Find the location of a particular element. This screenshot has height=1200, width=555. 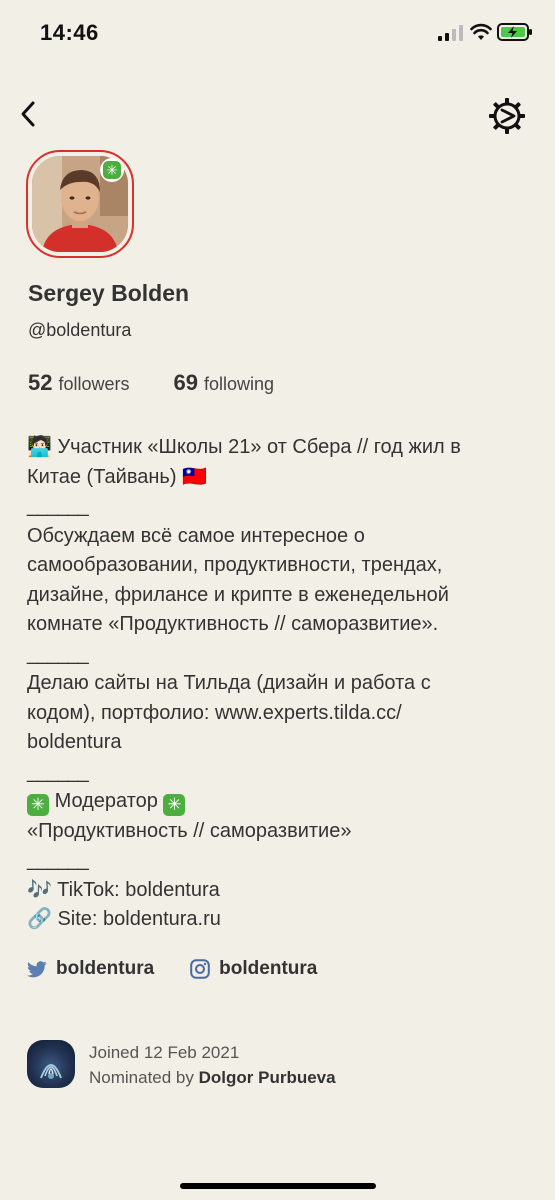

following-stat: 69 following is located at coordinates (224, 383).